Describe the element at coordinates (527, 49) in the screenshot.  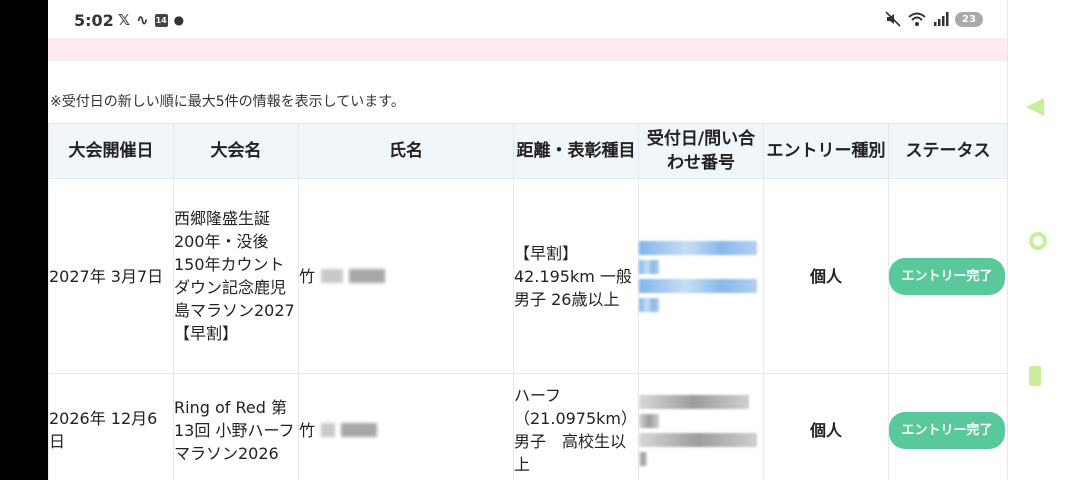
I see `pink-banner` at that location.